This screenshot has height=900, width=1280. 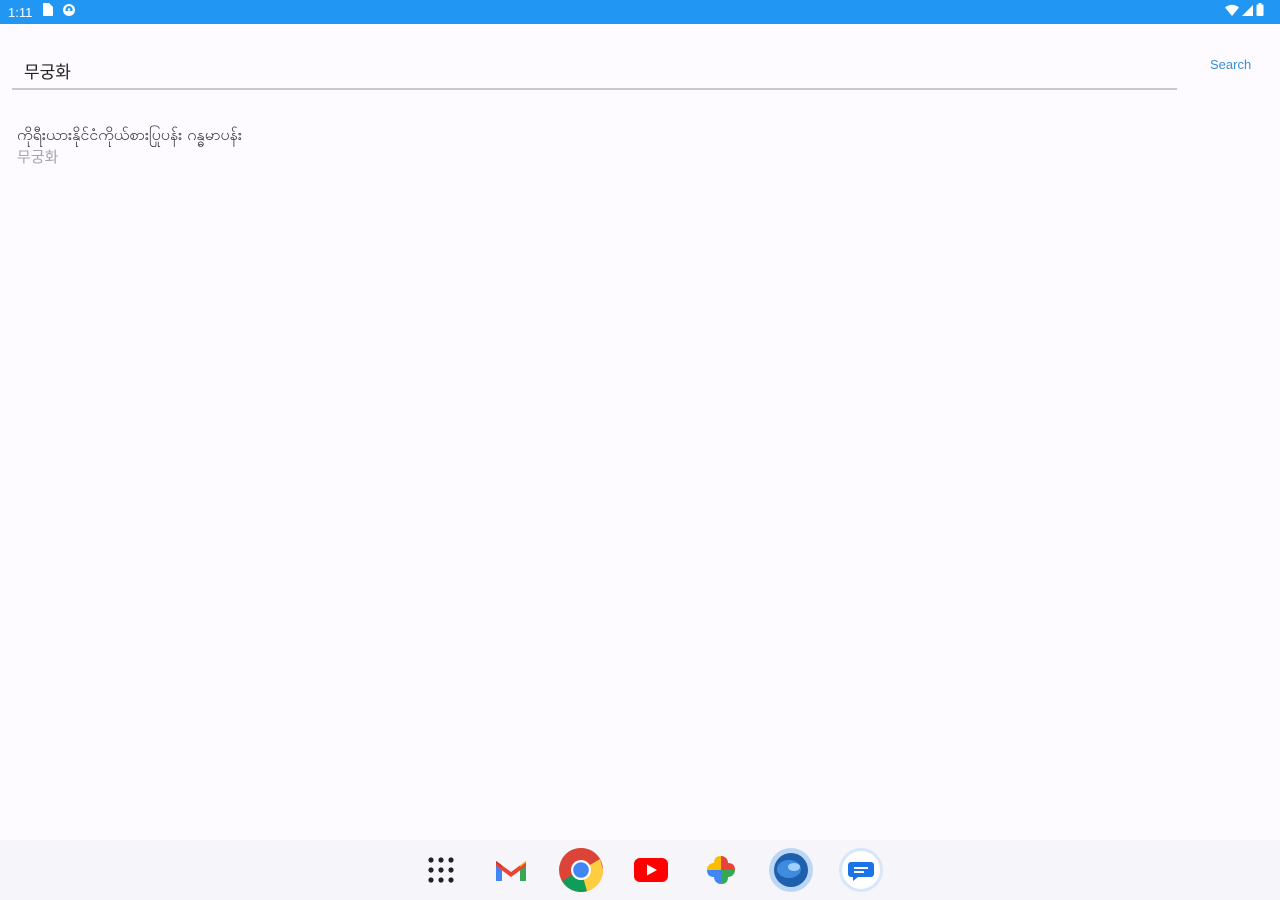 I want to click on search-input, so click(x=594, y=71).